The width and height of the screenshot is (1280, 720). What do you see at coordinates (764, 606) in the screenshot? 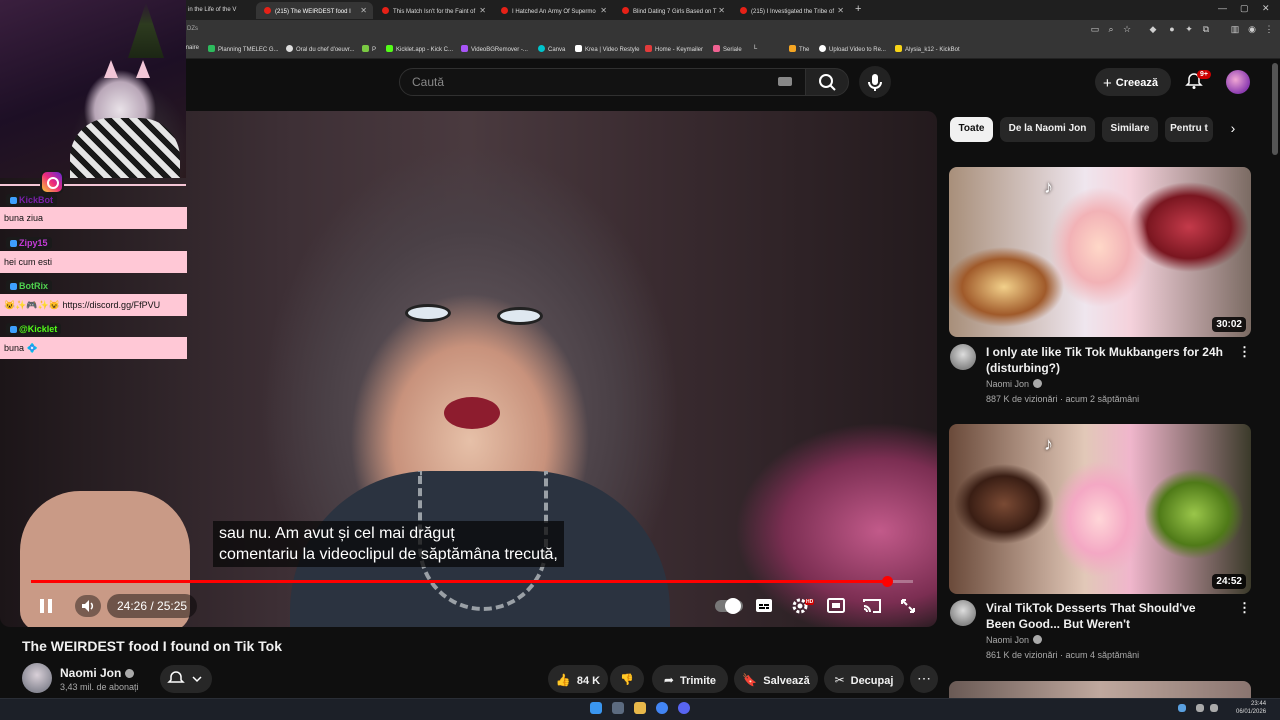
I see `subtitles-button` at bounding box center [764, 606].